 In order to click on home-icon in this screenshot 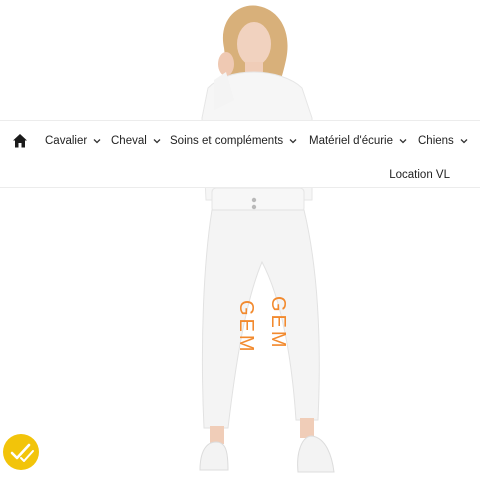, I will do `click(20, 141)`.